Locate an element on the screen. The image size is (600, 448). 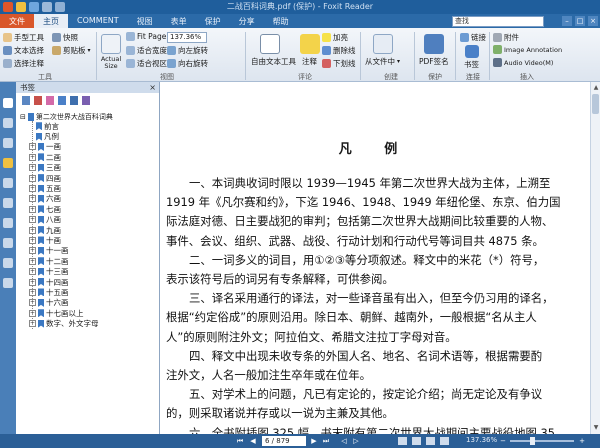
continuous-page-icon is located at coordinates (416, 441).